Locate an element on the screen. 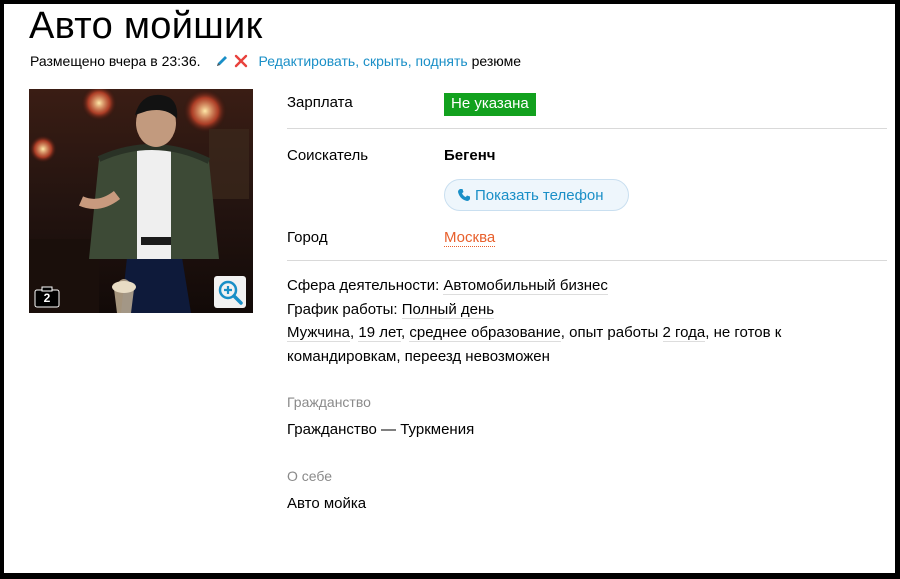  citizenship-heading: Гражданство is located at coordinates (329, 402).